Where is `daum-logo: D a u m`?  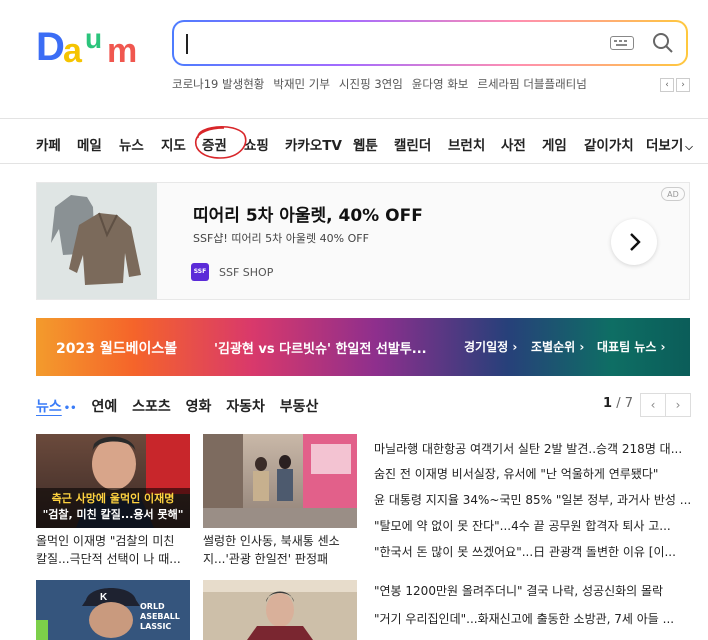
daum-logo: D a u m is located at coordinates (95, 44).